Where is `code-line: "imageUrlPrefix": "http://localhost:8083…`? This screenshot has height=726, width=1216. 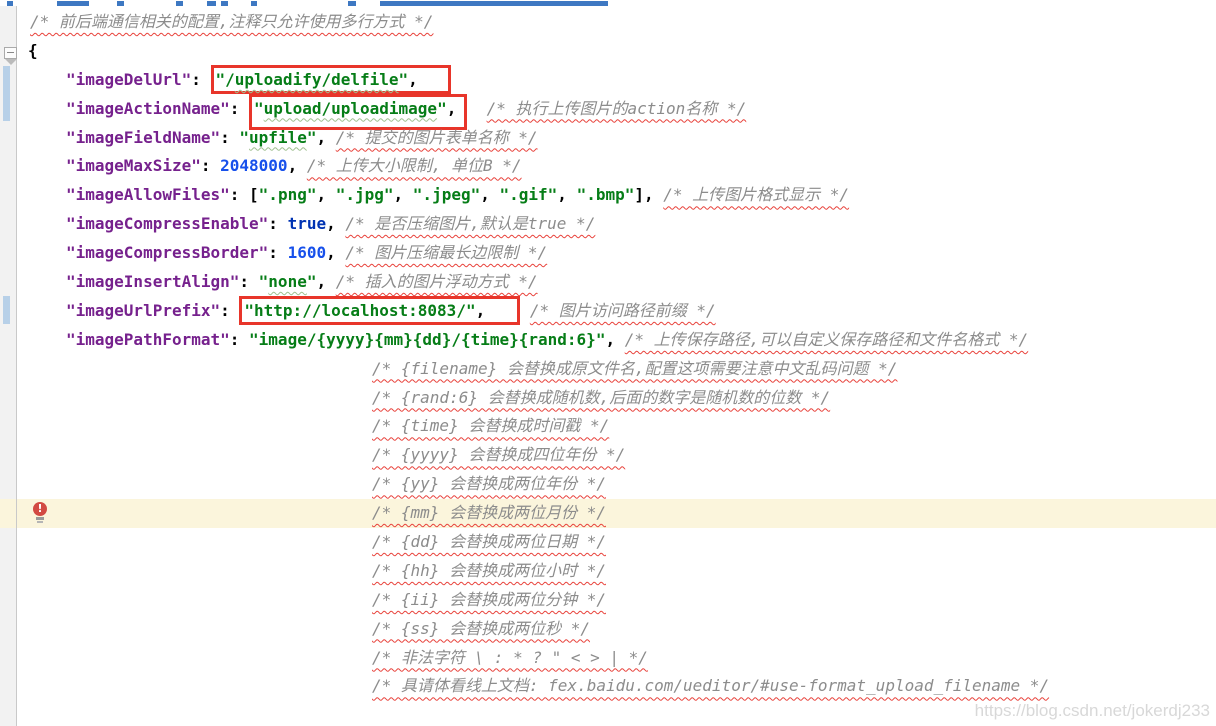 code-line: "imageUrlPrefix": "http://localhost:8083… is located at coordinates (608, 310).